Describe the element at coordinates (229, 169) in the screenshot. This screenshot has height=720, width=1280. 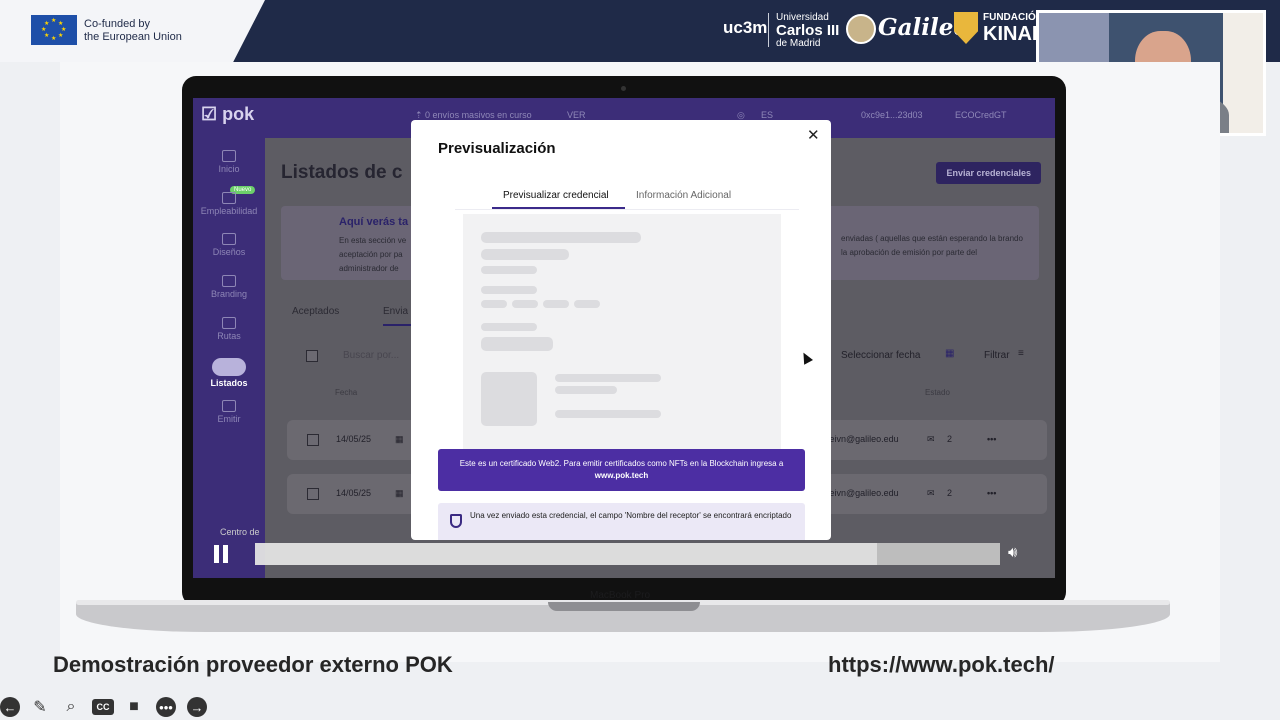
I see `sidebar-label: Inicio` at that location.